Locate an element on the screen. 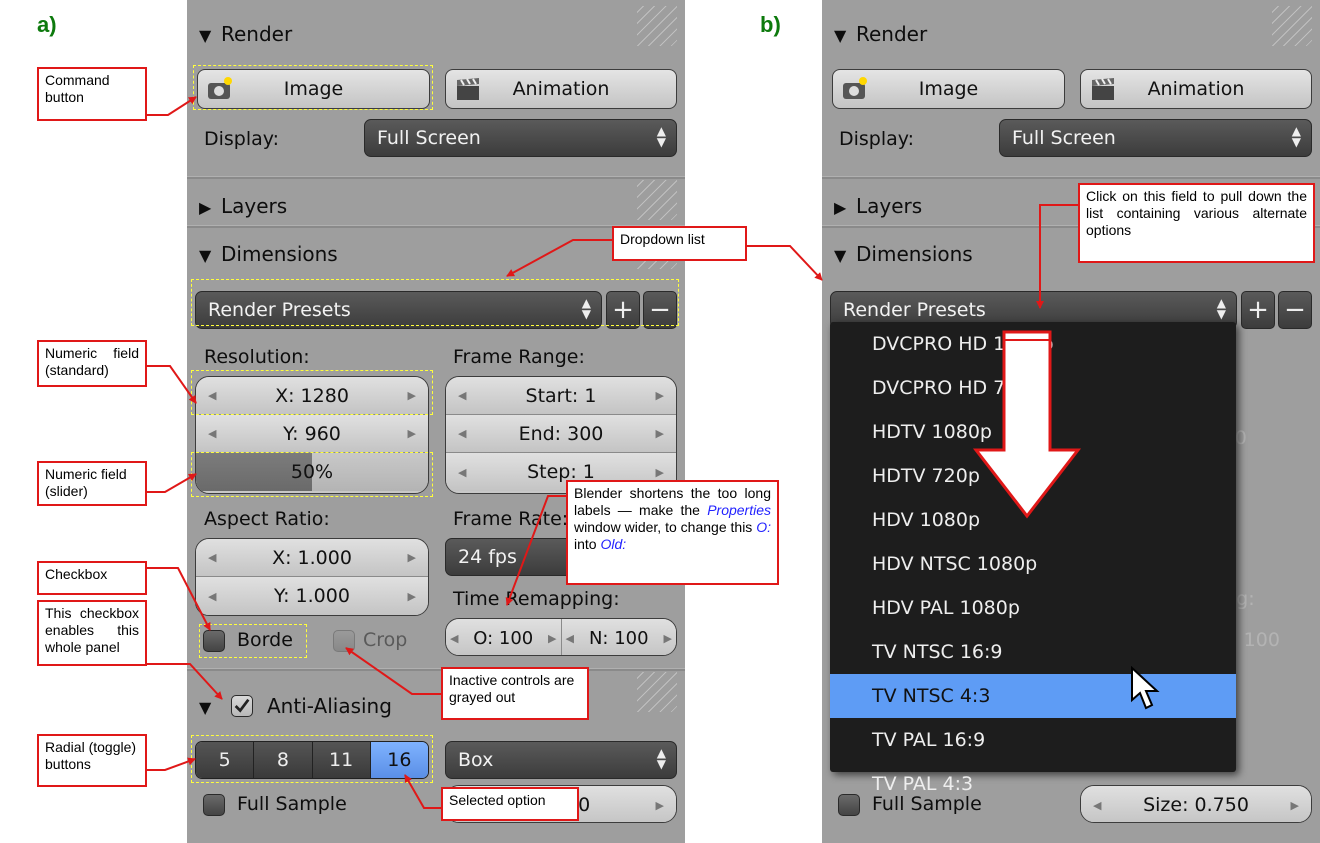 This screenshot has width=1320, height=843. time-remapping-label: Time Remapping: is located at coordinates (536, 599).